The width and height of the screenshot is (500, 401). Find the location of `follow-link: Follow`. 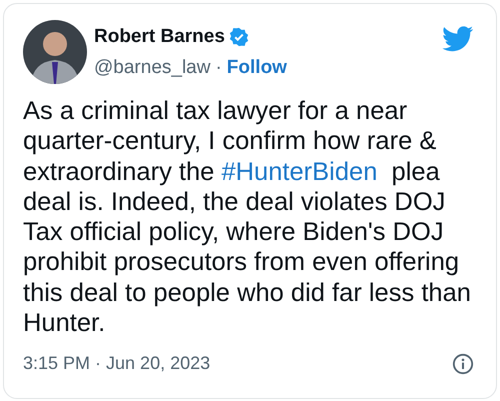

follow-link: Follow is located at coordinates (256, 68).